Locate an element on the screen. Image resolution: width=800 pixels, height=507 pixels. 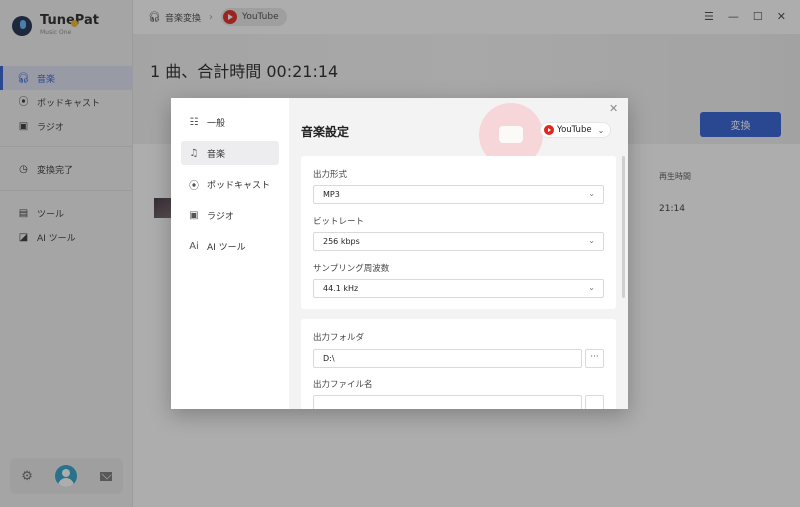
source-selector-label: YouTube is located at coordinates (574, 130).